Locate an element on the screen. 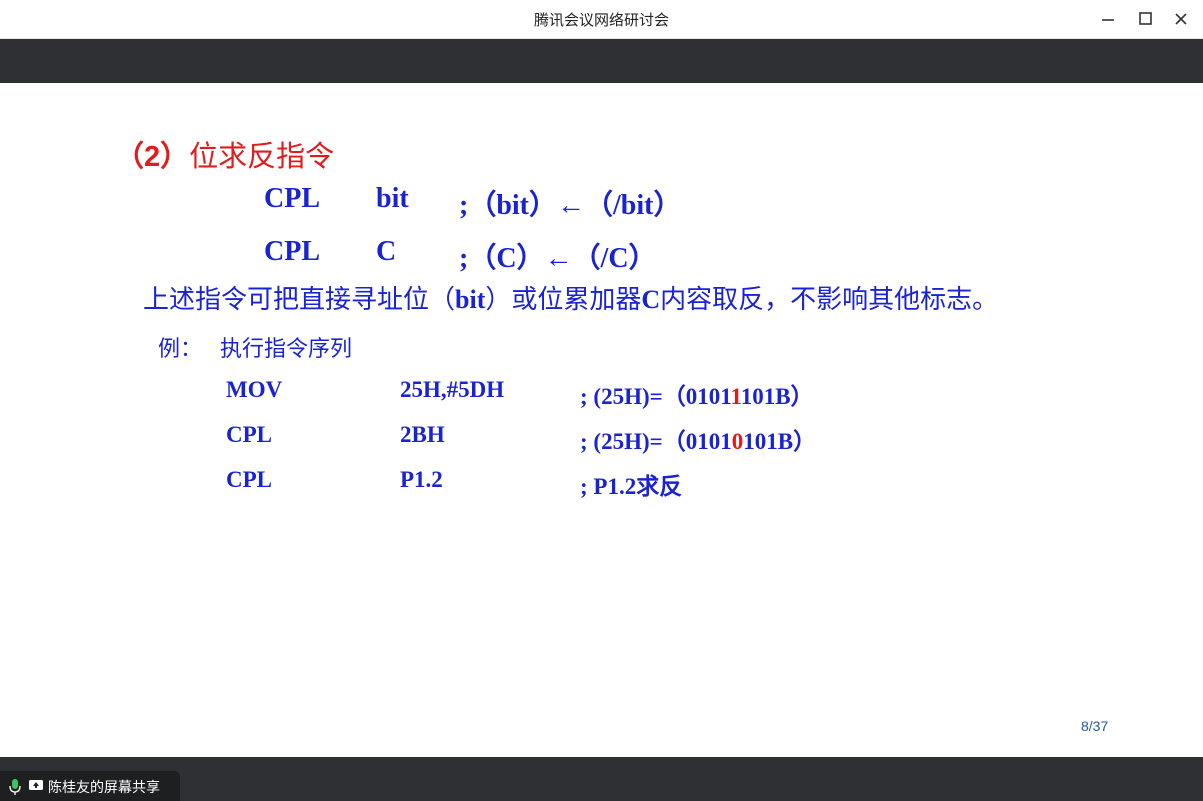 The width and height of the screenshot is (1203, 801). code-comment: ; (25H)=（01011101B） is located at coordinates (697, 394).